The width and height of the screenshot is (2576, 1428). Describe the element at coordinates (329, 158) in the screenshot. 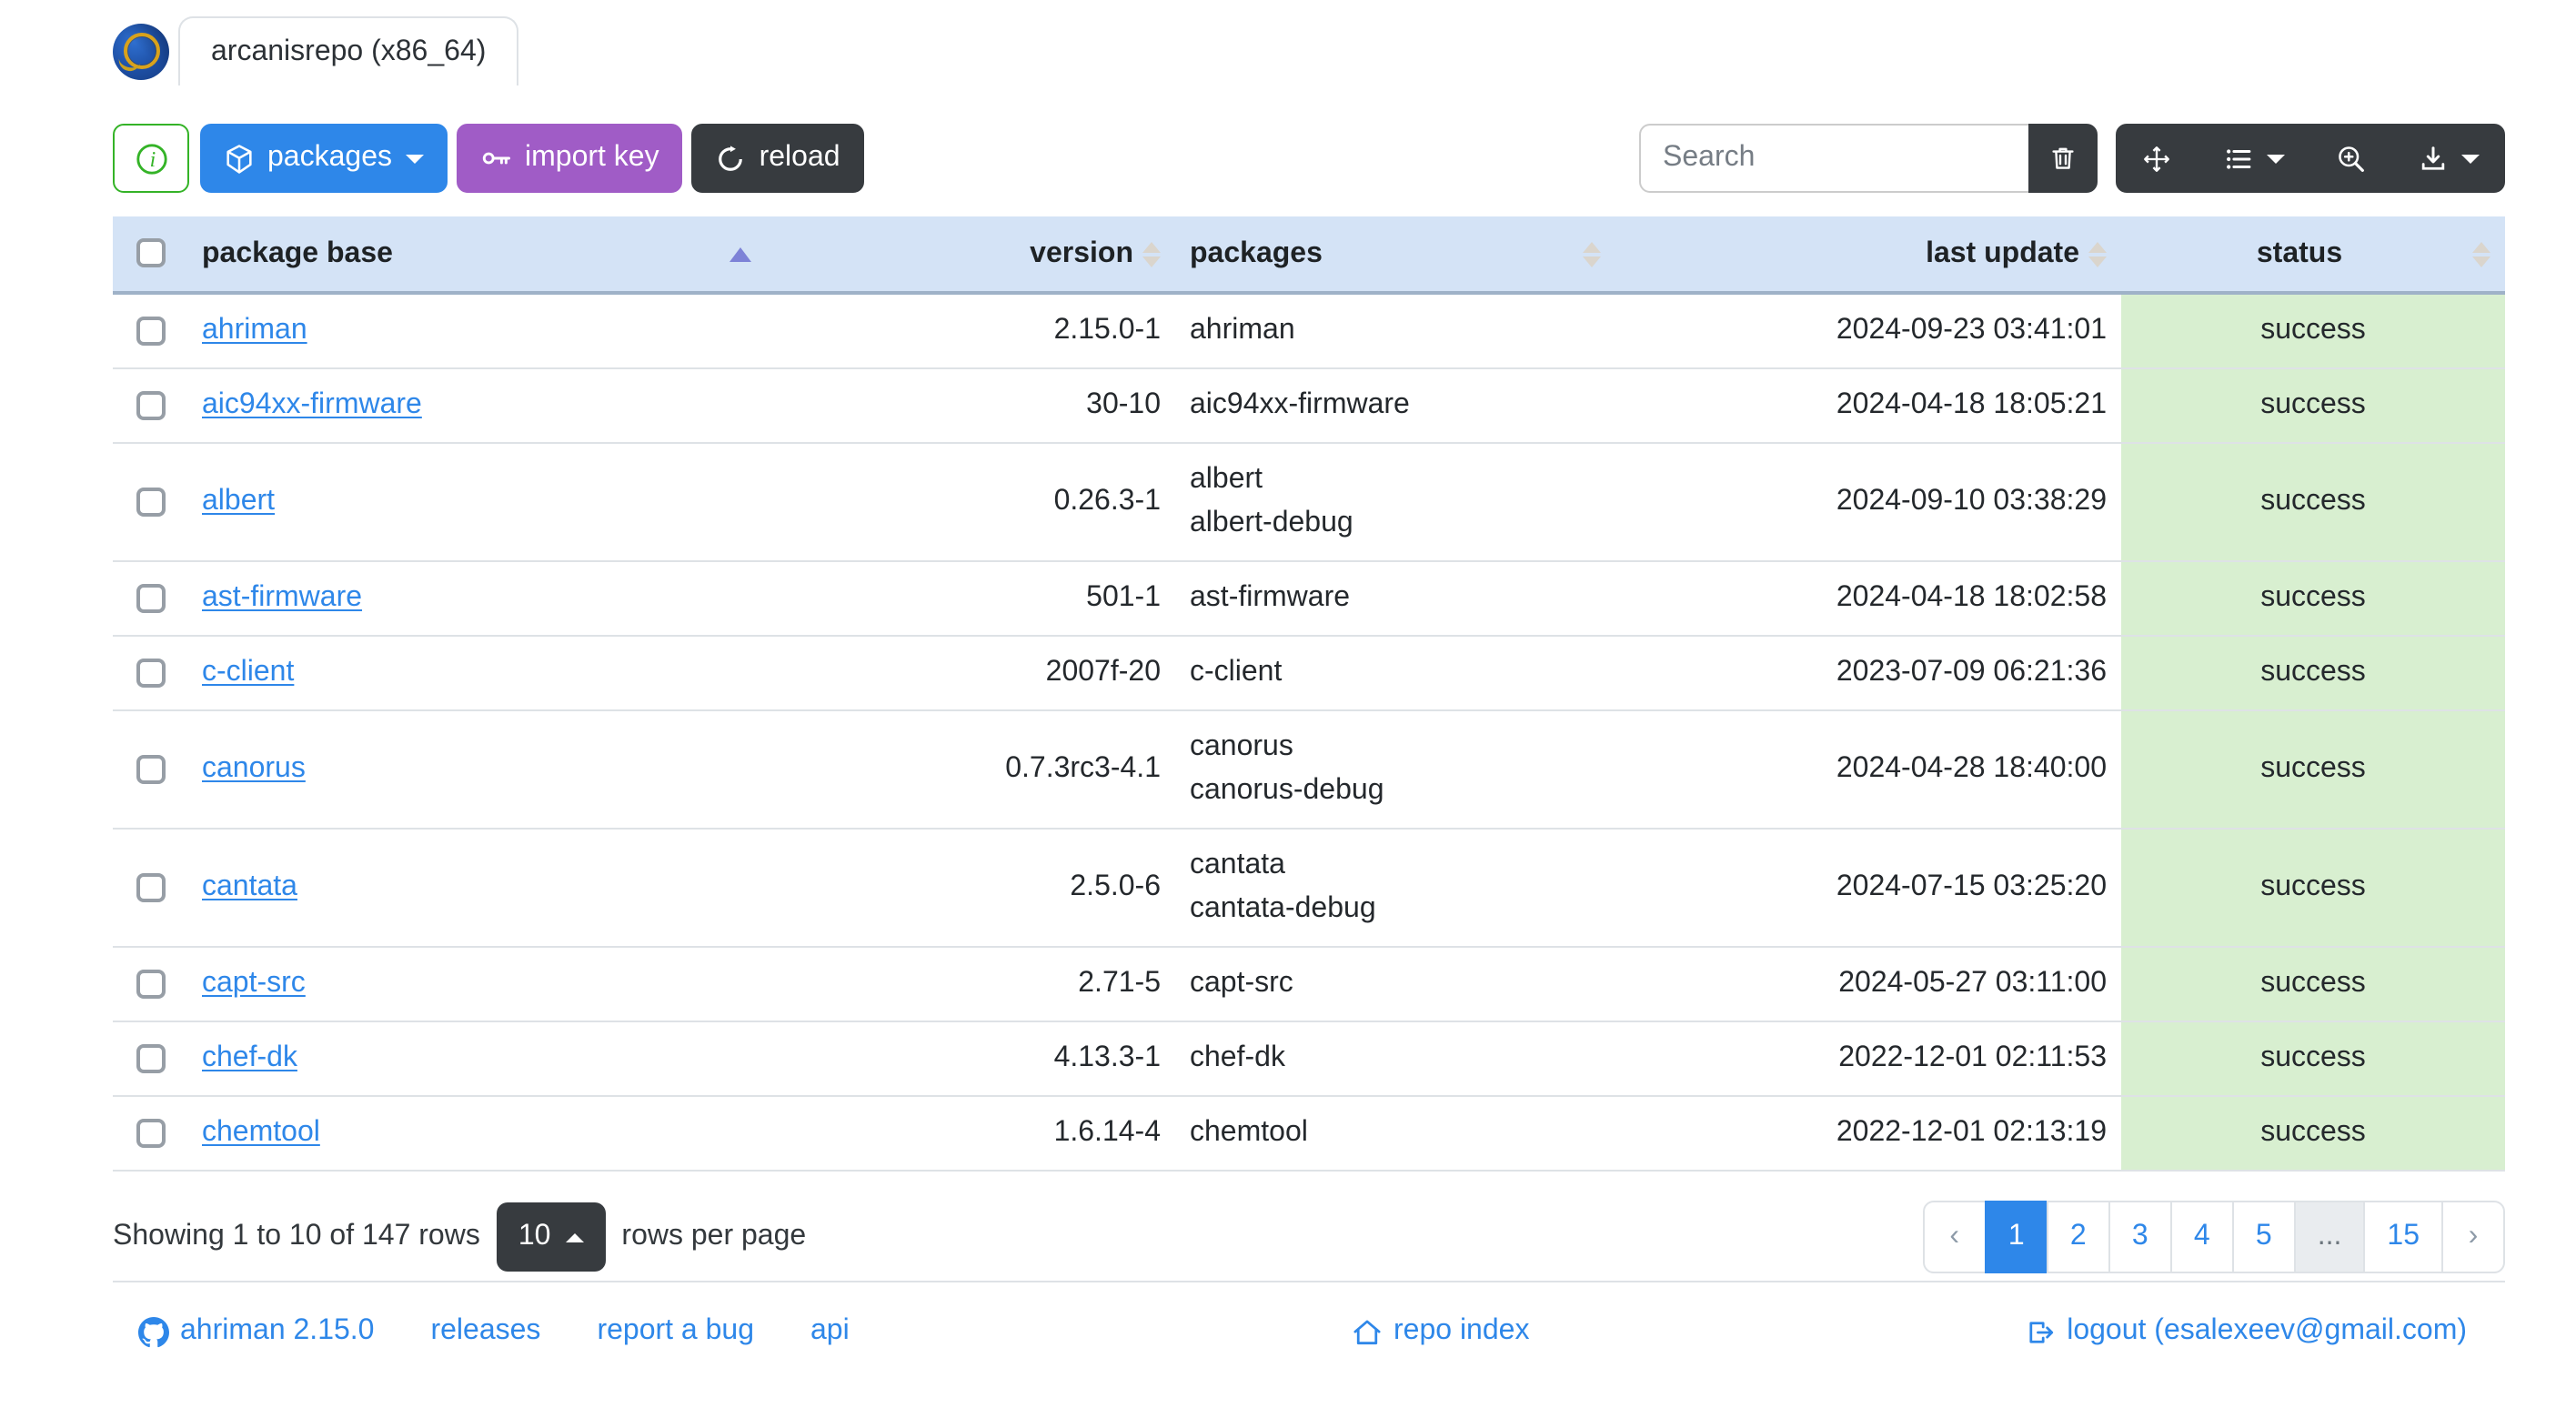

I see `packages-button-label: packages` at that location.